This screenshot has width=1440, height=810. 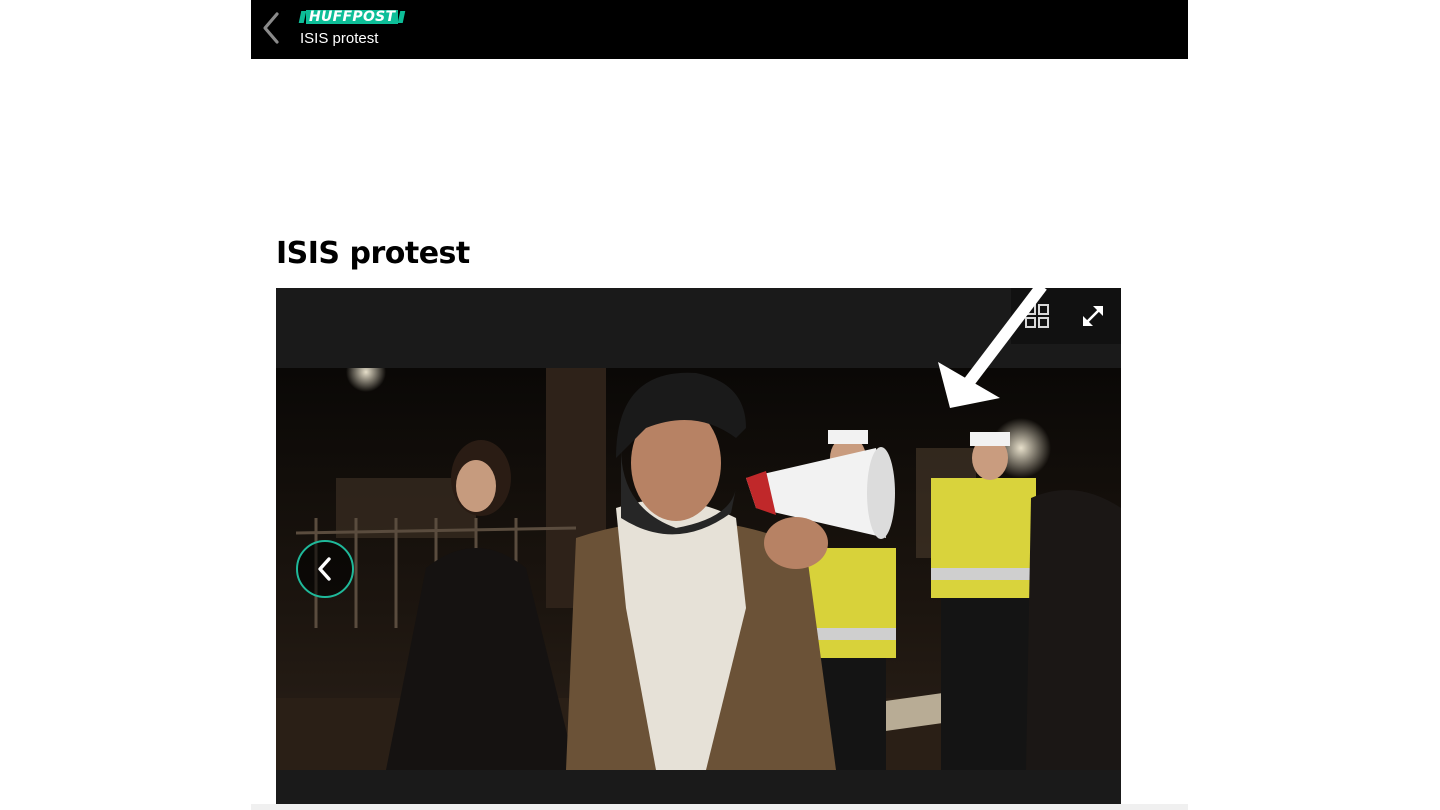 What do you see at coordinates (402, 16) in the screenshot?
I see `logo-bar-right` at bounding box center [402, 16].